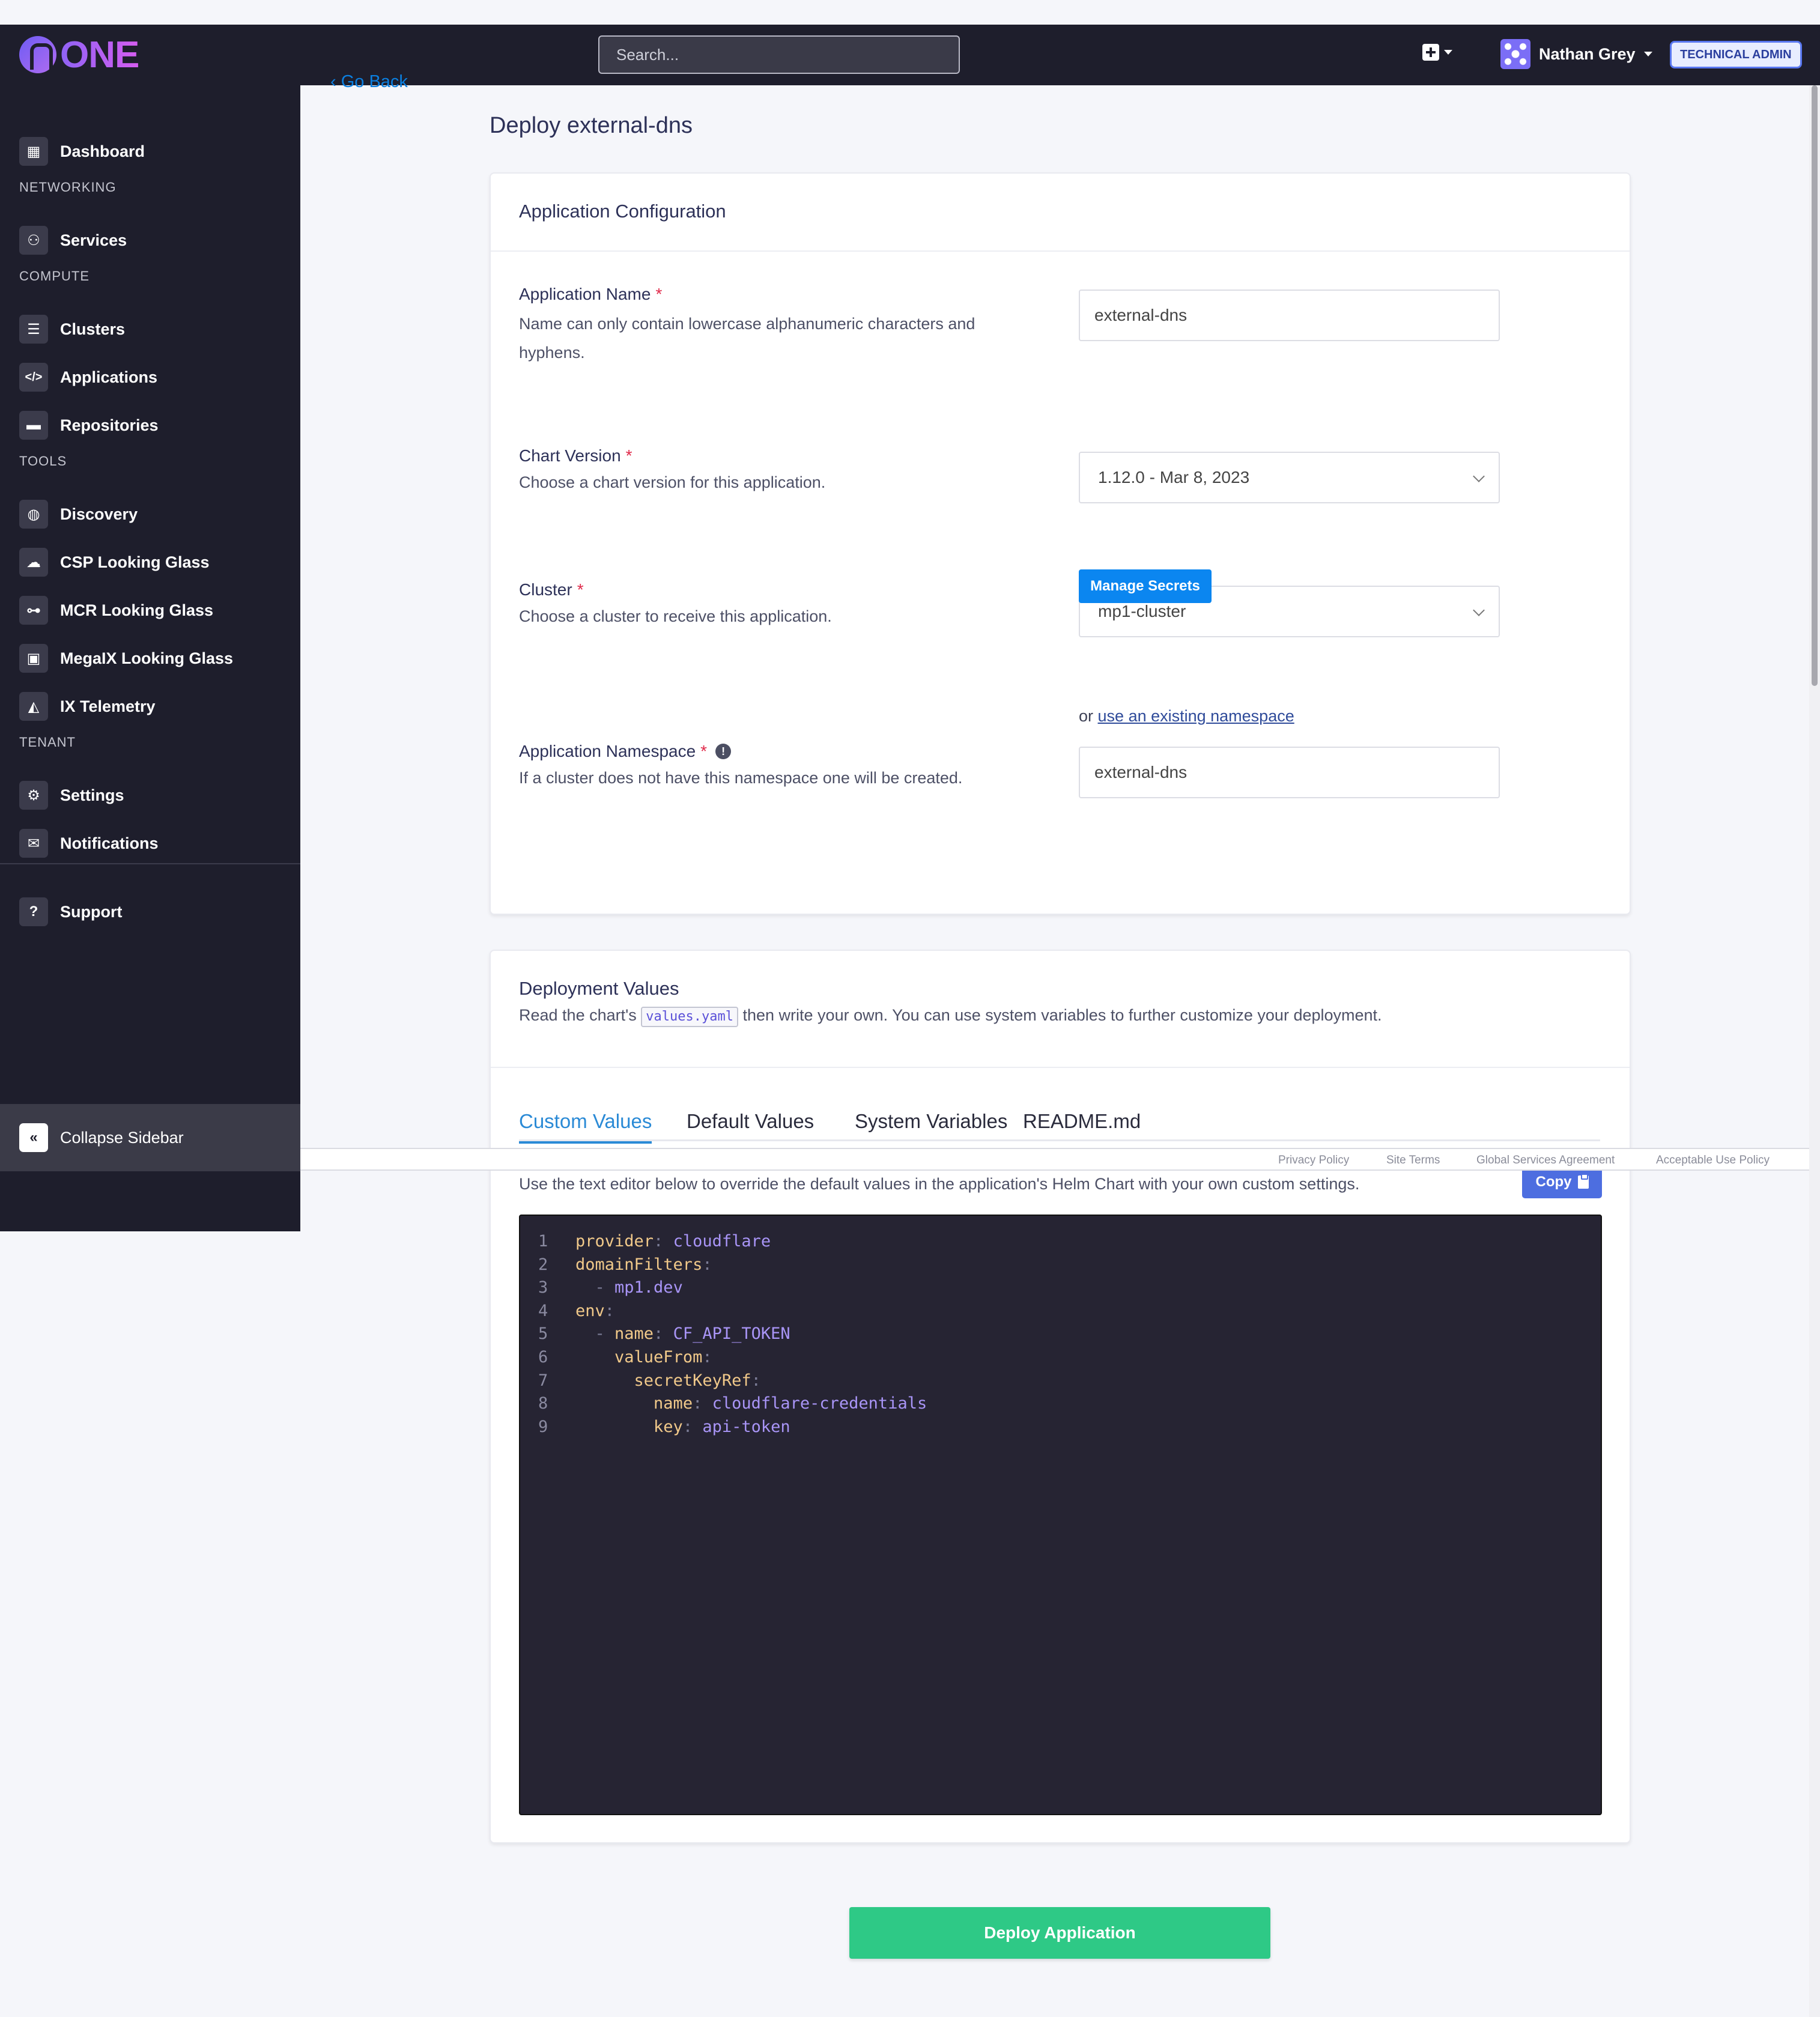  Describe the element at coordinates (1314, 1160) in the screenshot. I see `footer-link-privacy-policy: Privacy Policy` at that location.